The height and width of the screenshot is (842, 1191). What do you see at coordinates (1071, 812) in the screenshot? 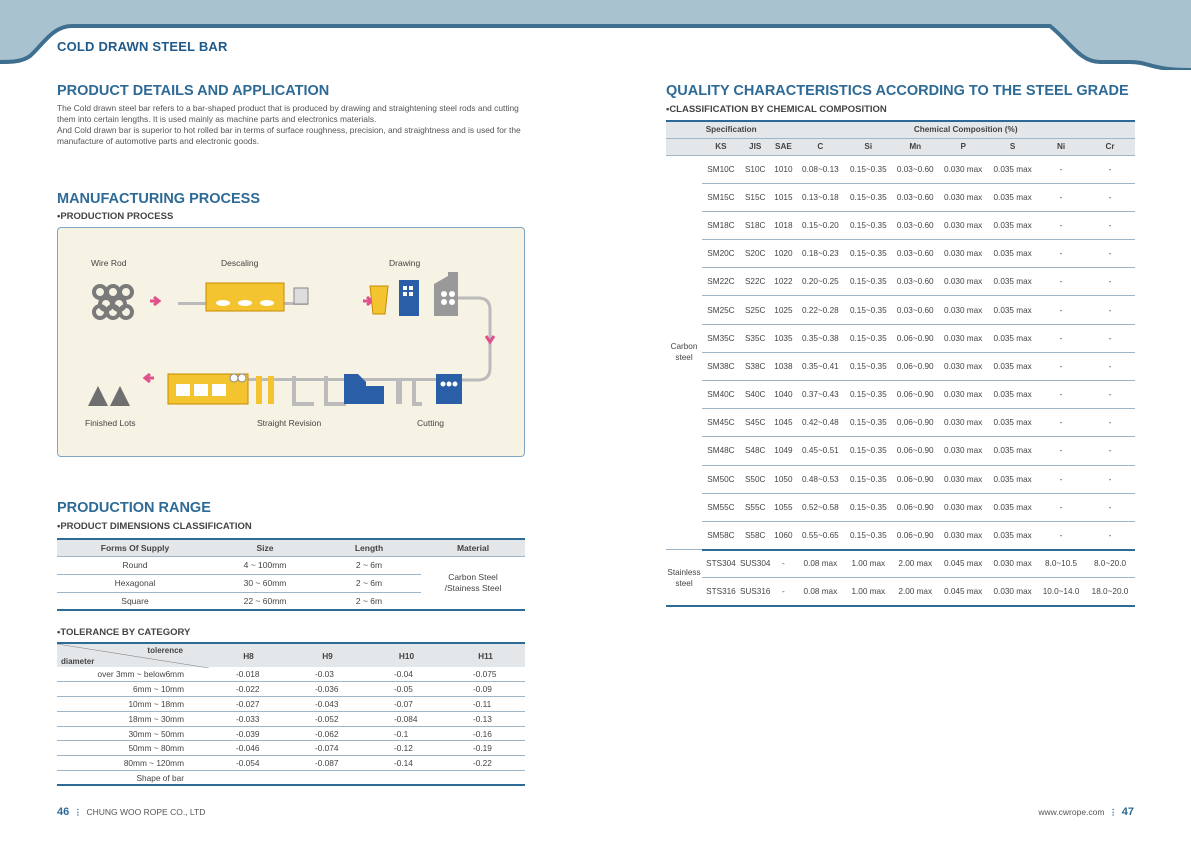
I see `website-link: www.cwrope.com` at bounding box center [1071, 812].